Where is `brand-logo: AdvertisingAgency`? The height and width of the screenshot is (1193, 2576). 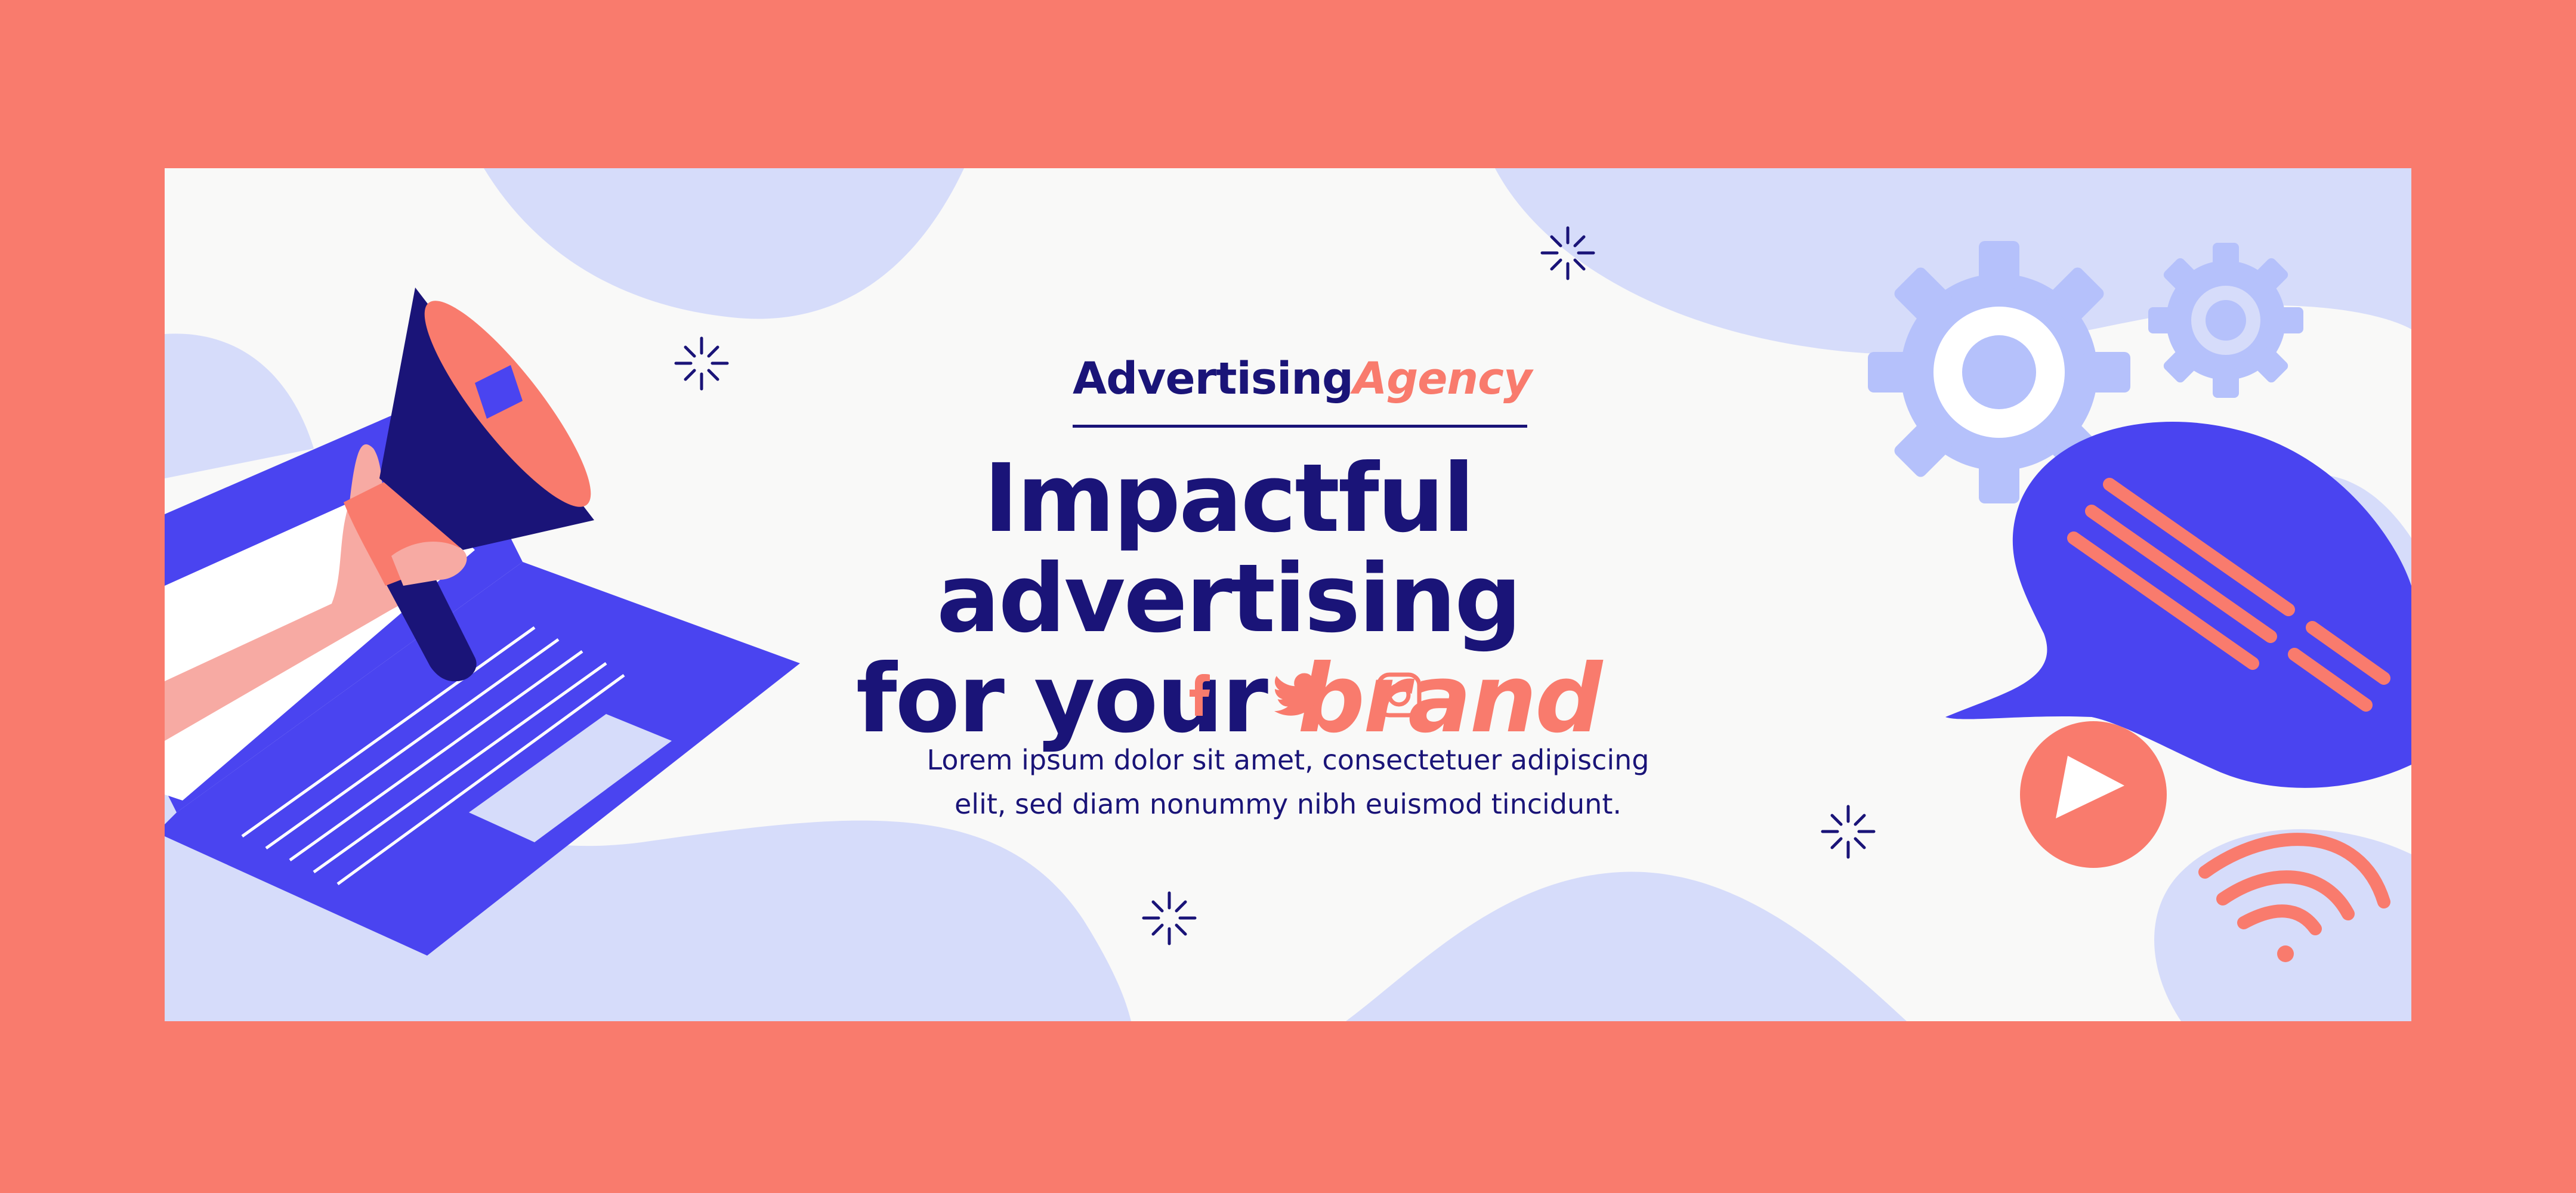 brand-logo: AdvertisingAgency is located at coordinates (1302, 386).